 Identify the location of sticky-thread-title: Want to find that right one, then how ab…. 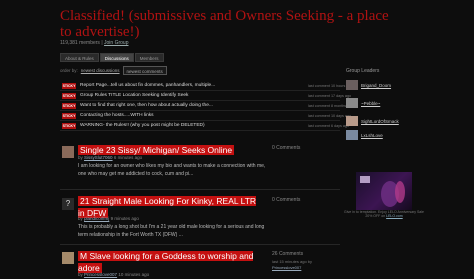
(169, 106).